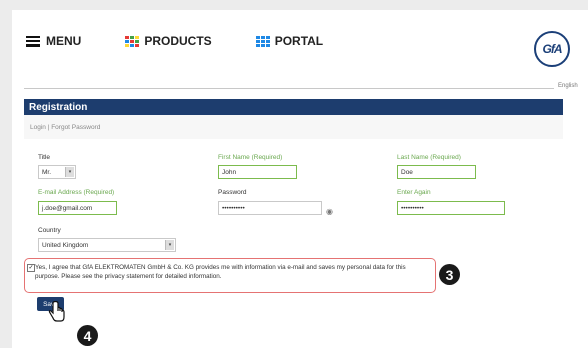 Image resolution: width=588 pixels, height=348 pixels. Describe the element at coordinates (229, 172) in the screenshot. I see `first-name-value: John` at that location.